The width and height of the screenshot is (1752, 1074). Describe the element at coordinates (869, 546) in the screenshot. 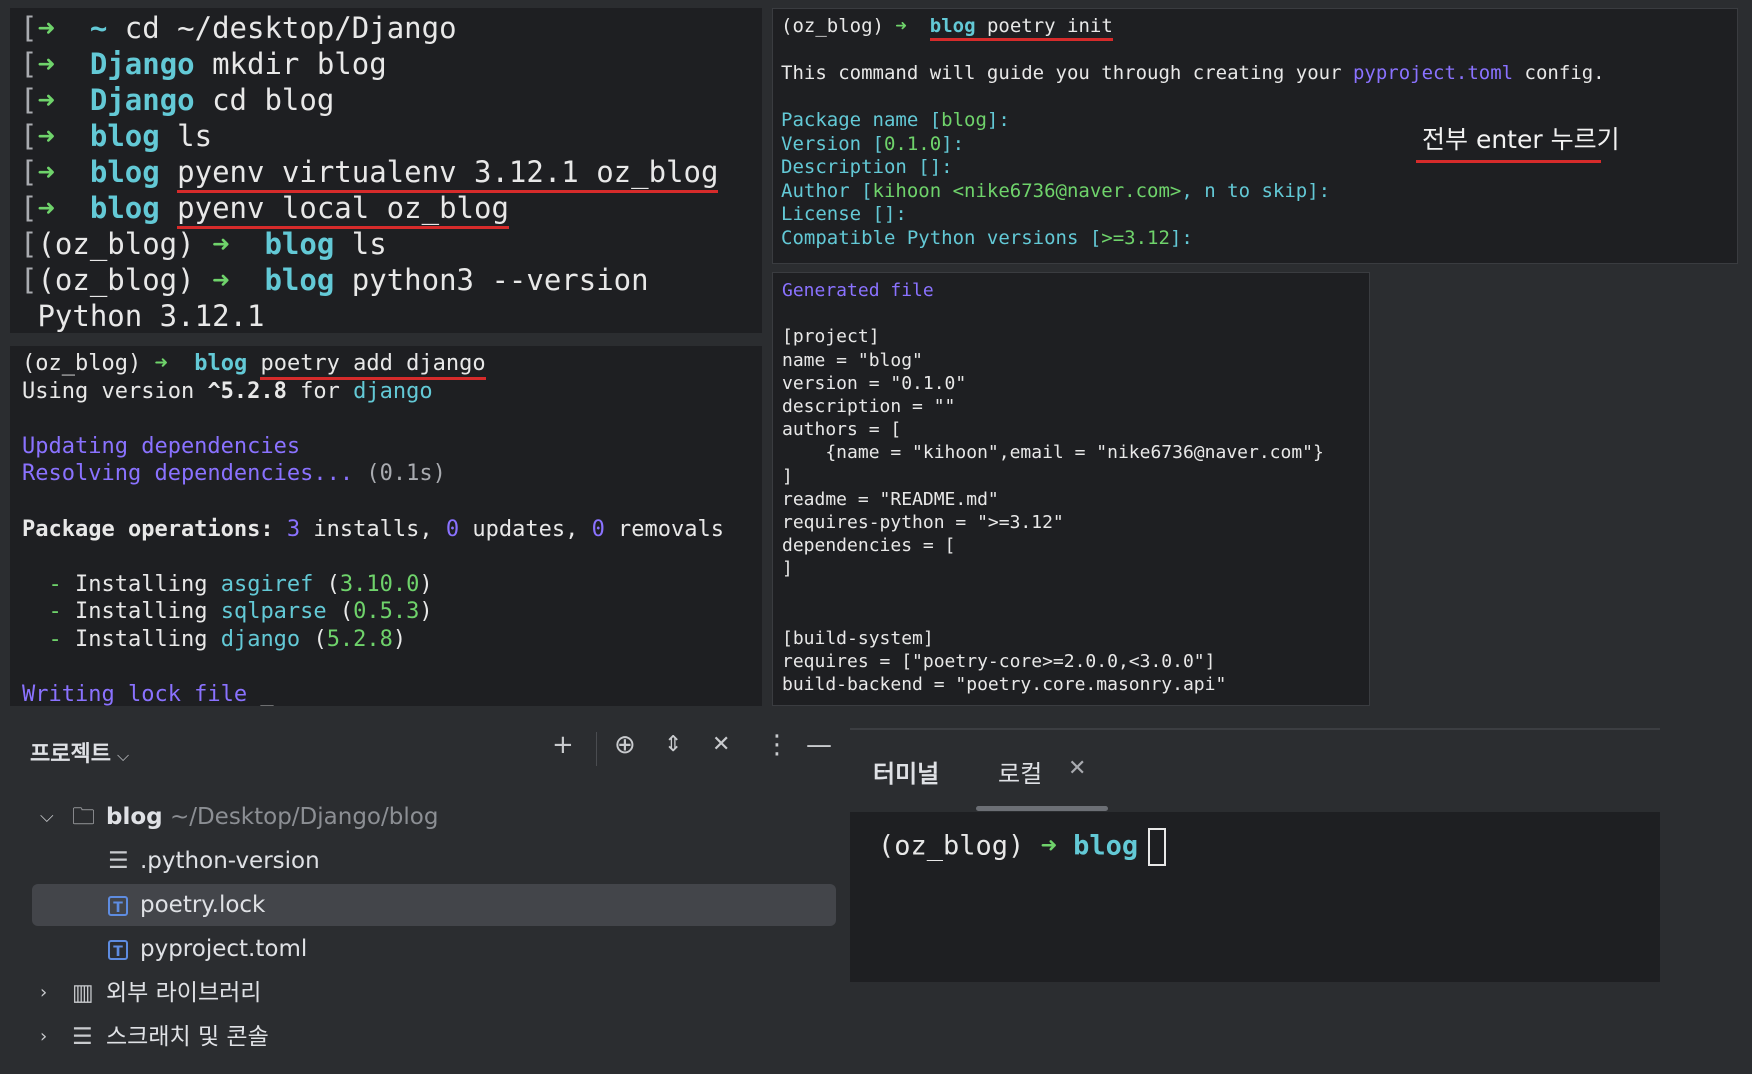

I see `code-line: dependencies = [` at that location.